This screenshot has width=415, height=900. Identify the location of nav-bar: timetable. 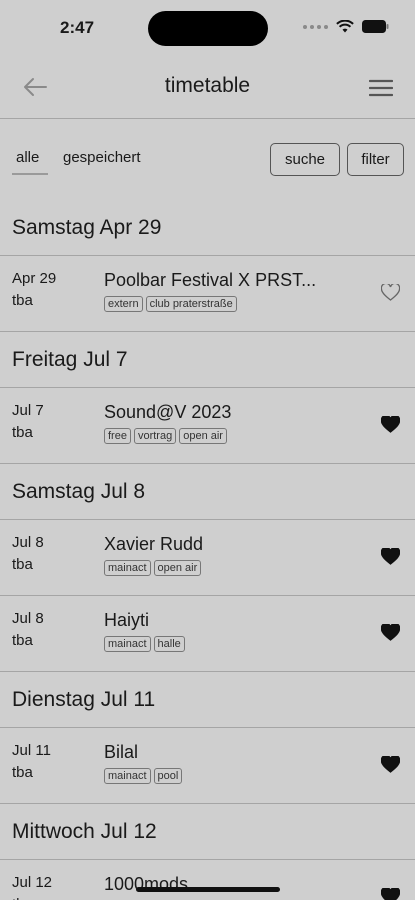
(207, 88).